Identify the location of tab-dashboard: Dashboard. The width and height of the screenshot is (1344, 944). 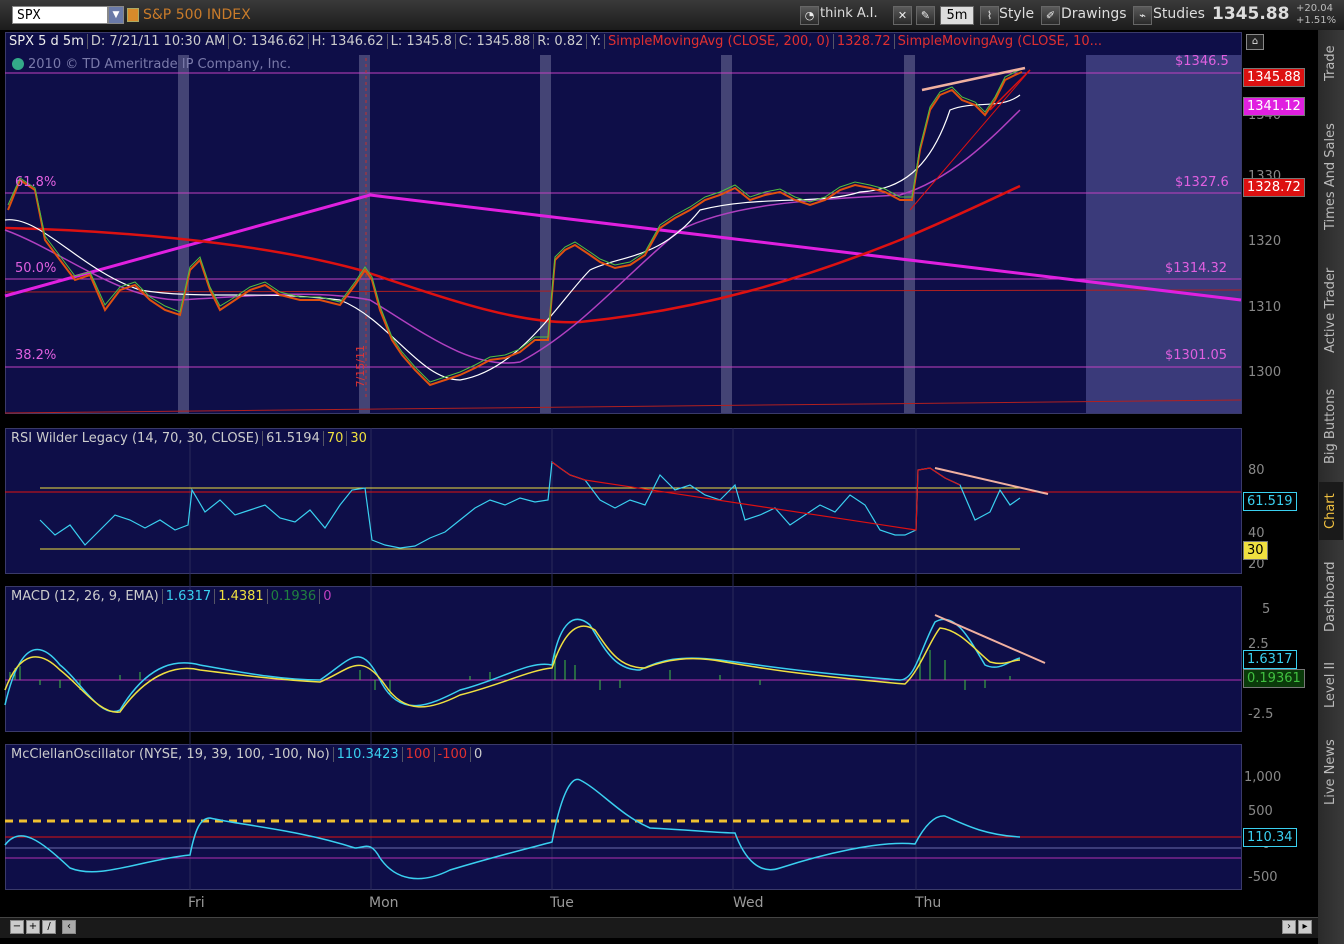
(1331, 597).